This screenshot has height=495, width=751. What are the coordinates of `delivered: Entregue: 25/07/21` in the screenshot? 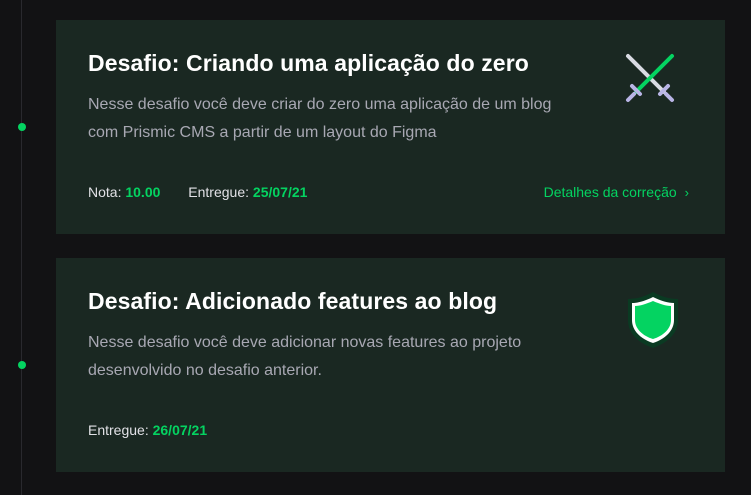 It's located at (247, 192).